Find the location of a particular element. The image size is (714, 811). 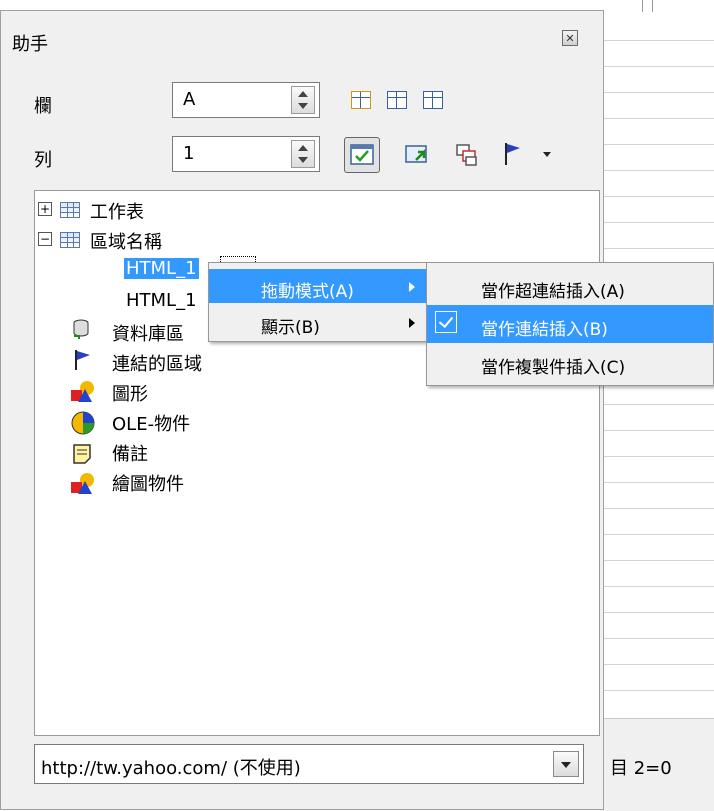

column-spin-buttons is located at coordinates (303, 100).